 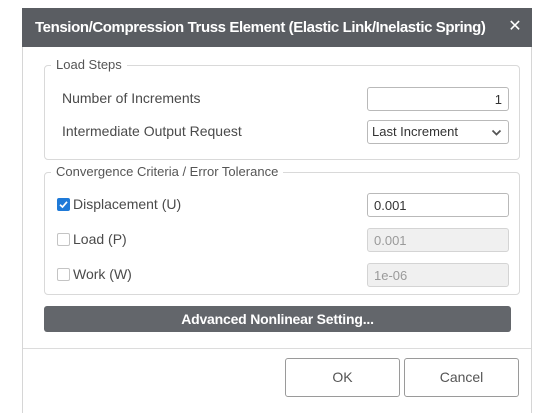 What do you see at coordinates (438, 275) in the screenshot?
I see `work-tolerance-input` at bounding box center [438, 275].